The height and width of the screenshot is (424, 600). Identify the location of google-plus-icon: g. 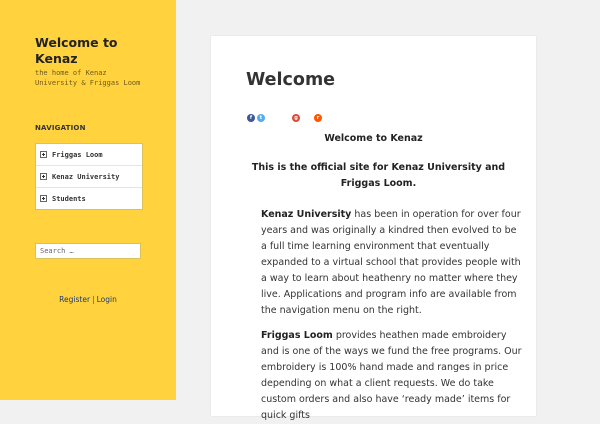
(296, 118).